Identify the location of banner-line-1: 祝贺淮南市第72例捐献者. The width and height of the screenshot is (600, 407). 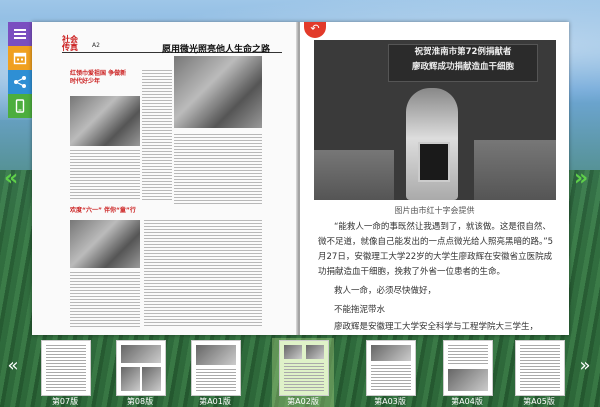
(463, 52).